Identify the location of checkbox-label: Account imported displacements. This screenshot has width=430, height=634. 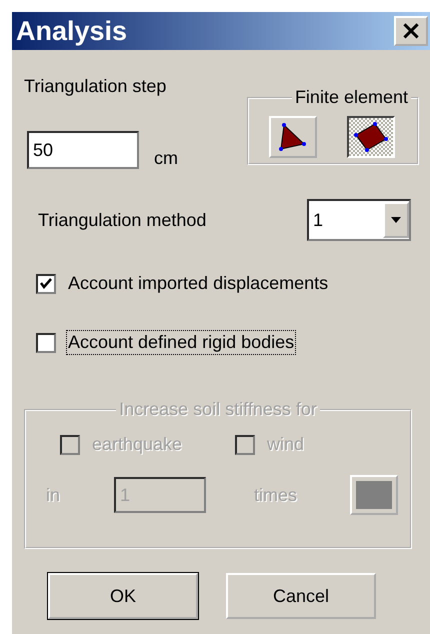
(198, 283).